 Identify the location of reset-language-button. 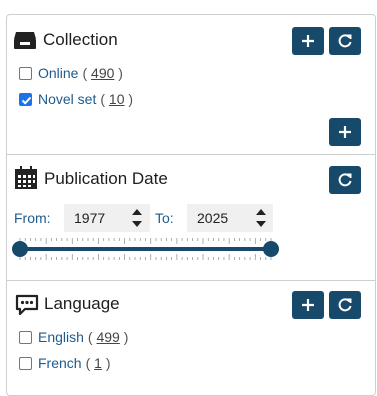
(345, 305).